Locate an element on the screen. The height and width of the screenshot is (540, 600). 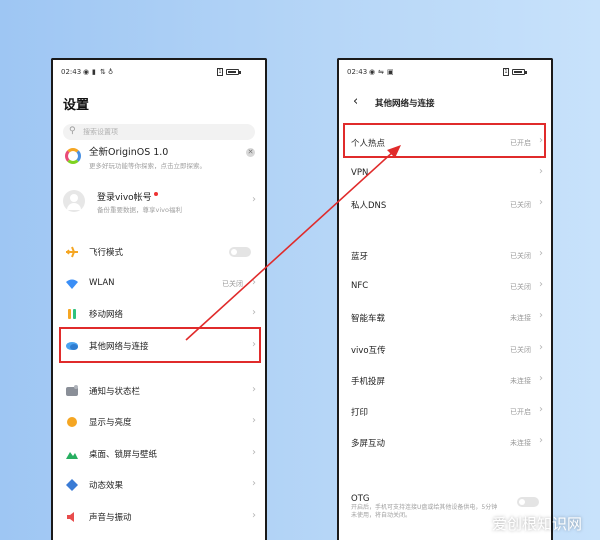
account-row: 登录vivo帐号 备份重要数据，尊享vivo福利 › is located at coordinates (159, 206).